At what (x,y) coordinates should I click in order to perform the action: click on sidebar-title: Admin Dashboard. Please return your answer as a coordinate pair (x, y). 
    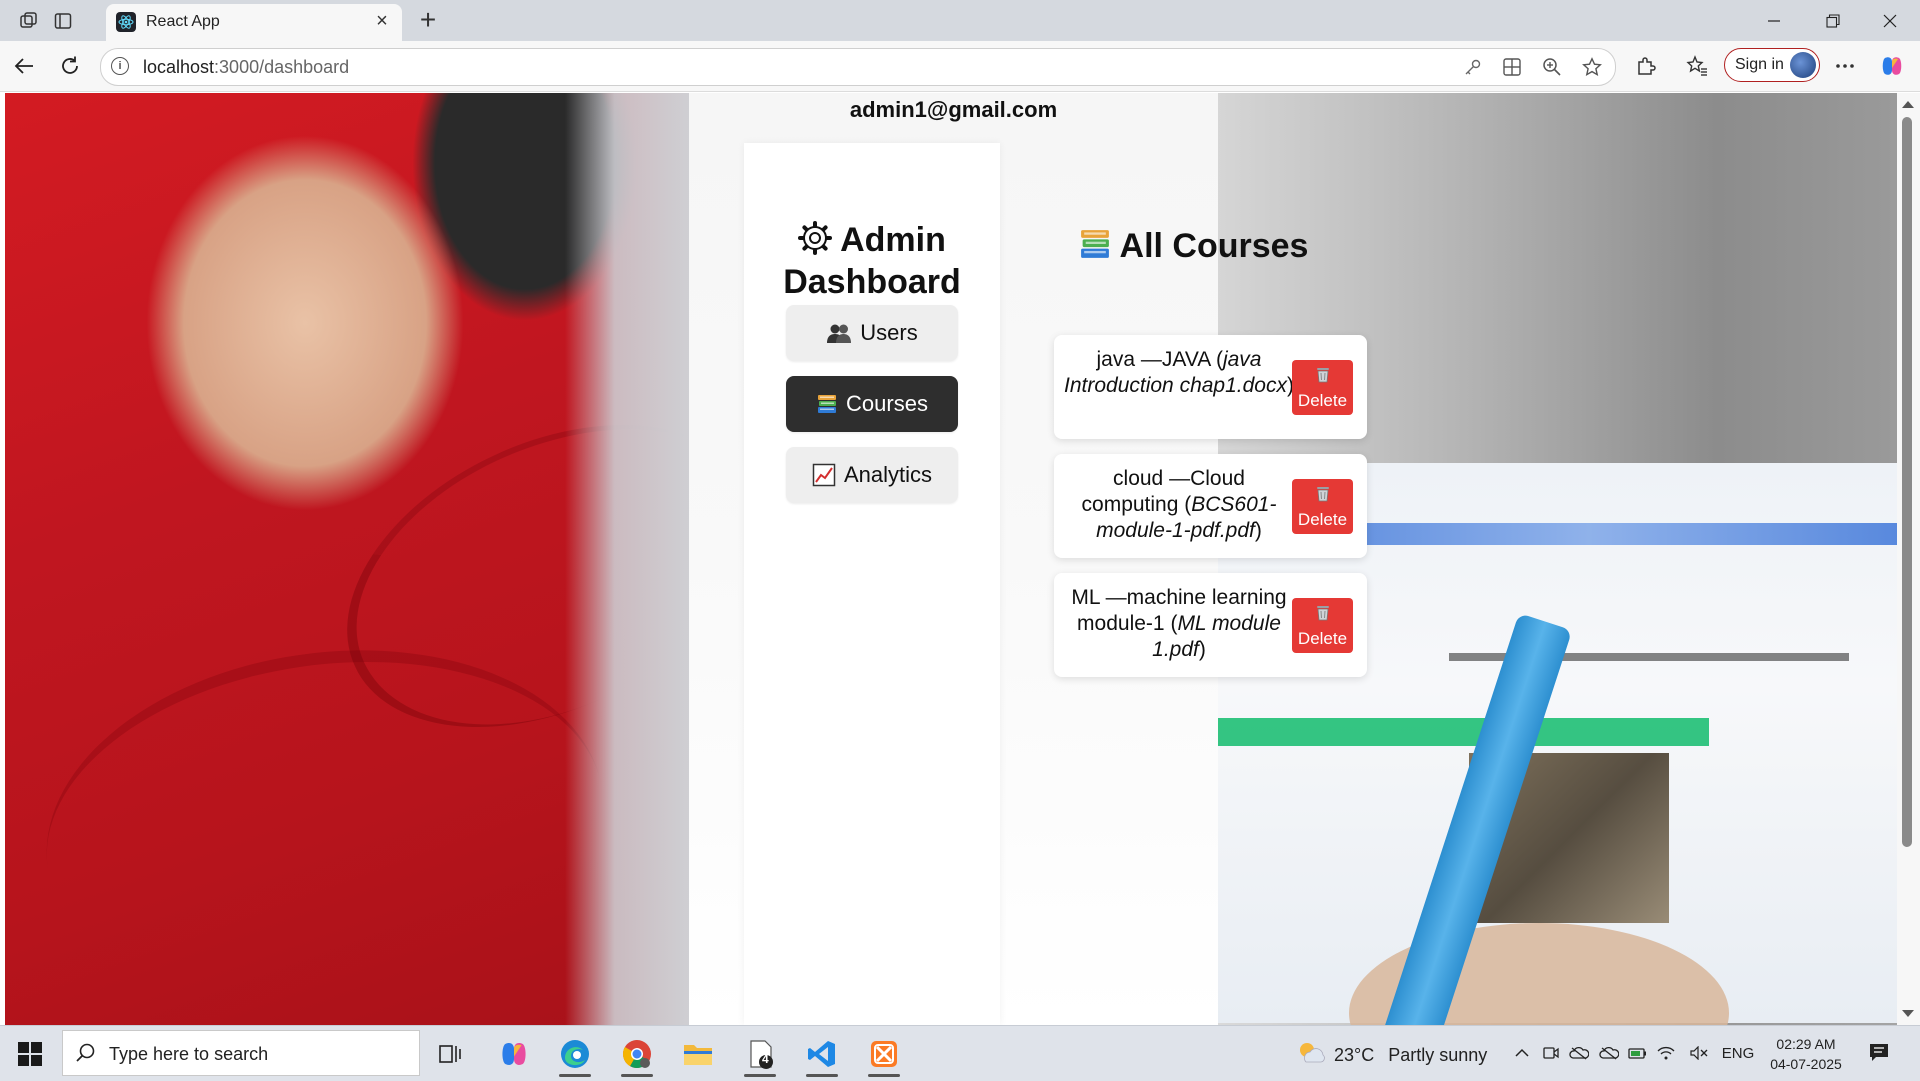
    Looking at the image, I should click on (872, 261).